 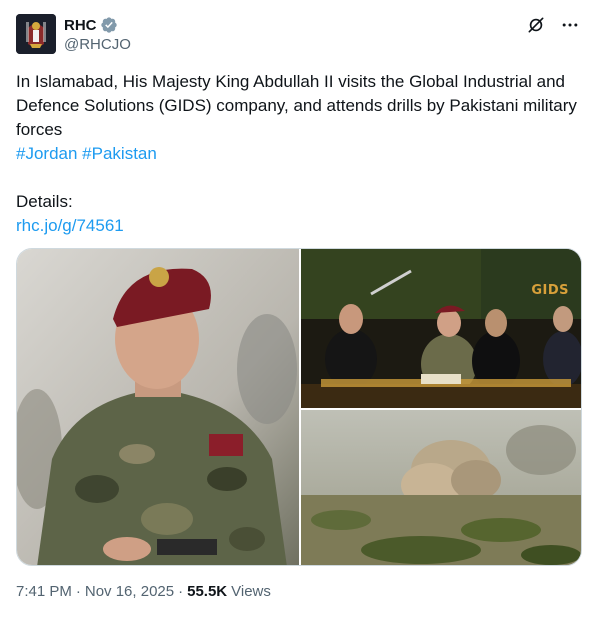 I want to click on display-name: RHC, so click(x=80, y=25).